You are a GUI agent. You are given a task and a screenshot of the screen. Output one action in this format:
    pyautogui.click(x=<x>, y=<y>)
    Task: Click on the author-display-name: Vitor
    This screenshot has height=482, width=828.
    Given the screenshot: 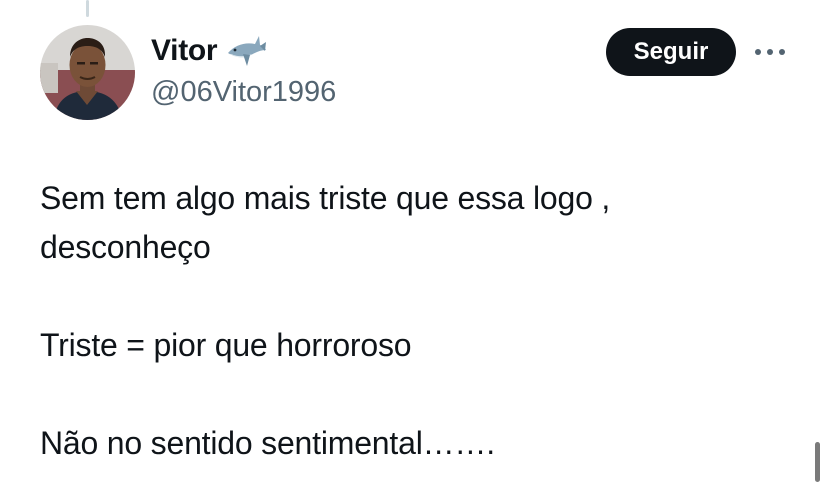 What is the action you would take?
    pyautogui.click(x=184, y=51)
    